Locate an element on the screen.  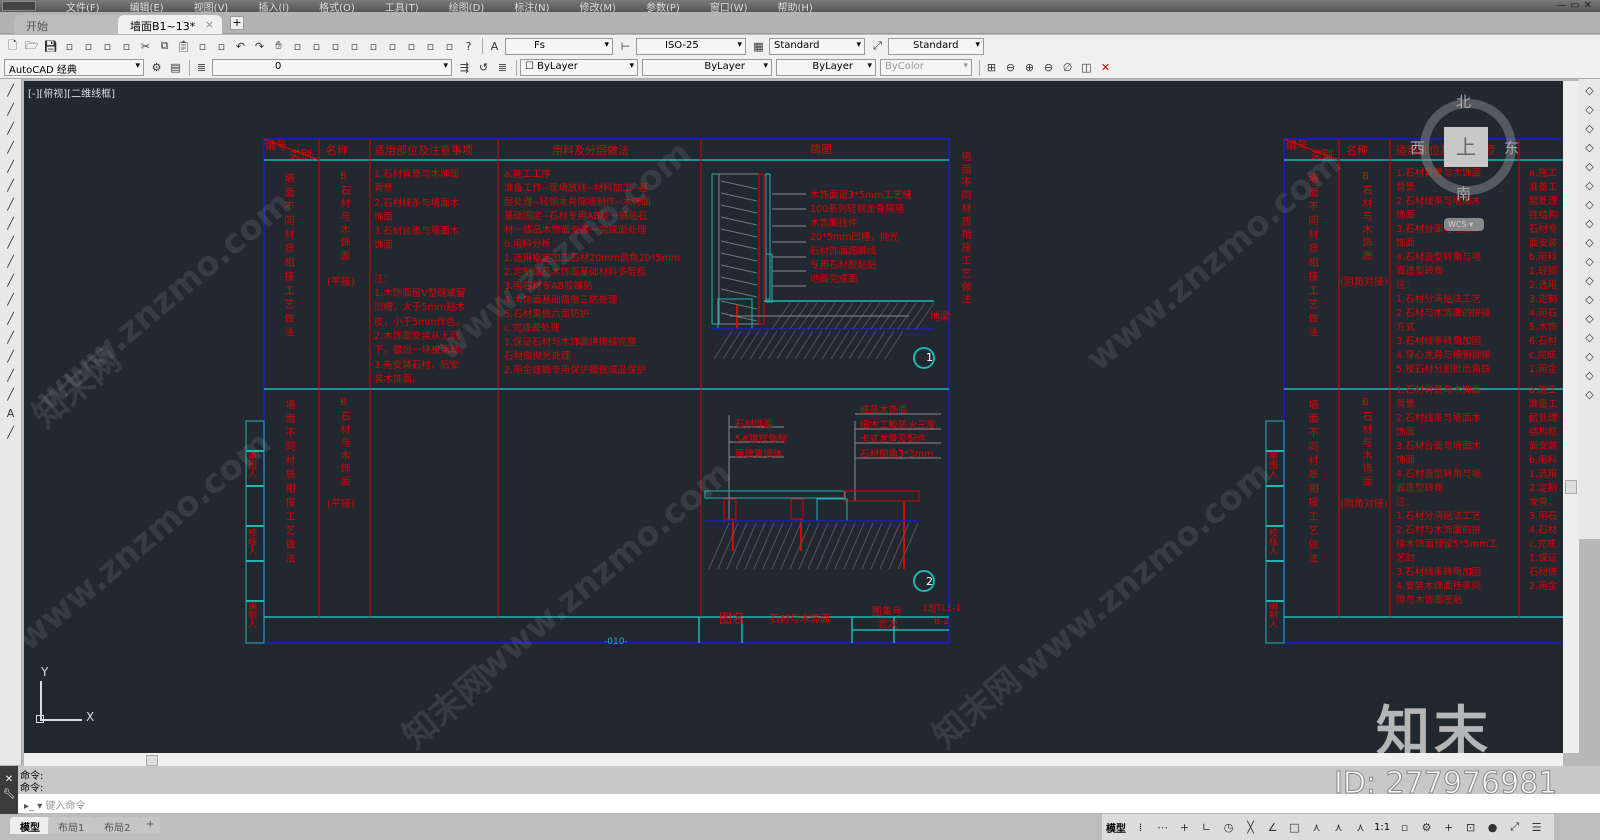
layer-previous-icon: ↺ is located at coordinates (483, 68).